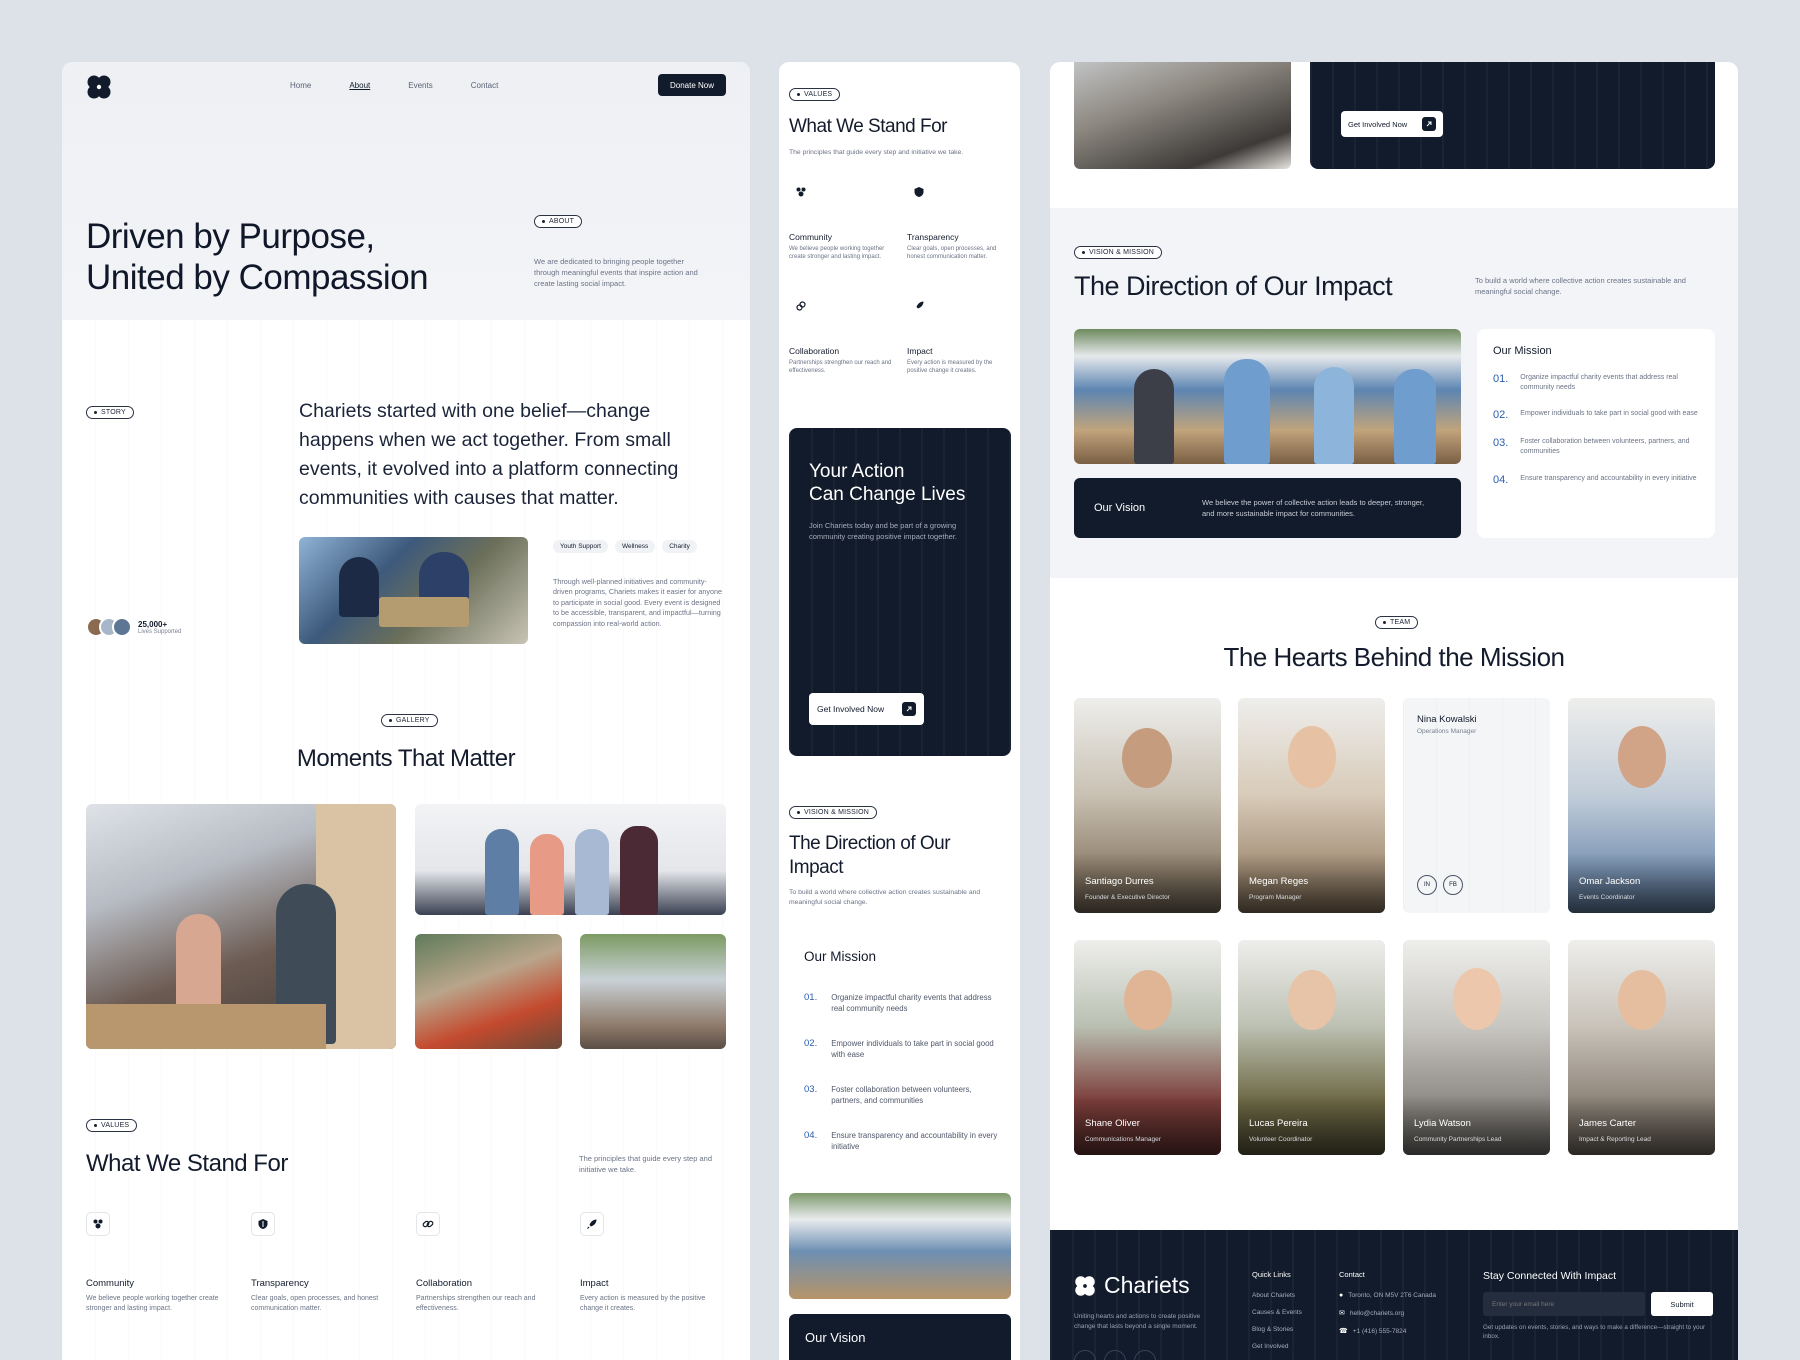 The height and width of the screenshot is (1360, 1800). Describe the element at coordinates (919, 306) in the screenshot. I see `rocket-icon` at that location.